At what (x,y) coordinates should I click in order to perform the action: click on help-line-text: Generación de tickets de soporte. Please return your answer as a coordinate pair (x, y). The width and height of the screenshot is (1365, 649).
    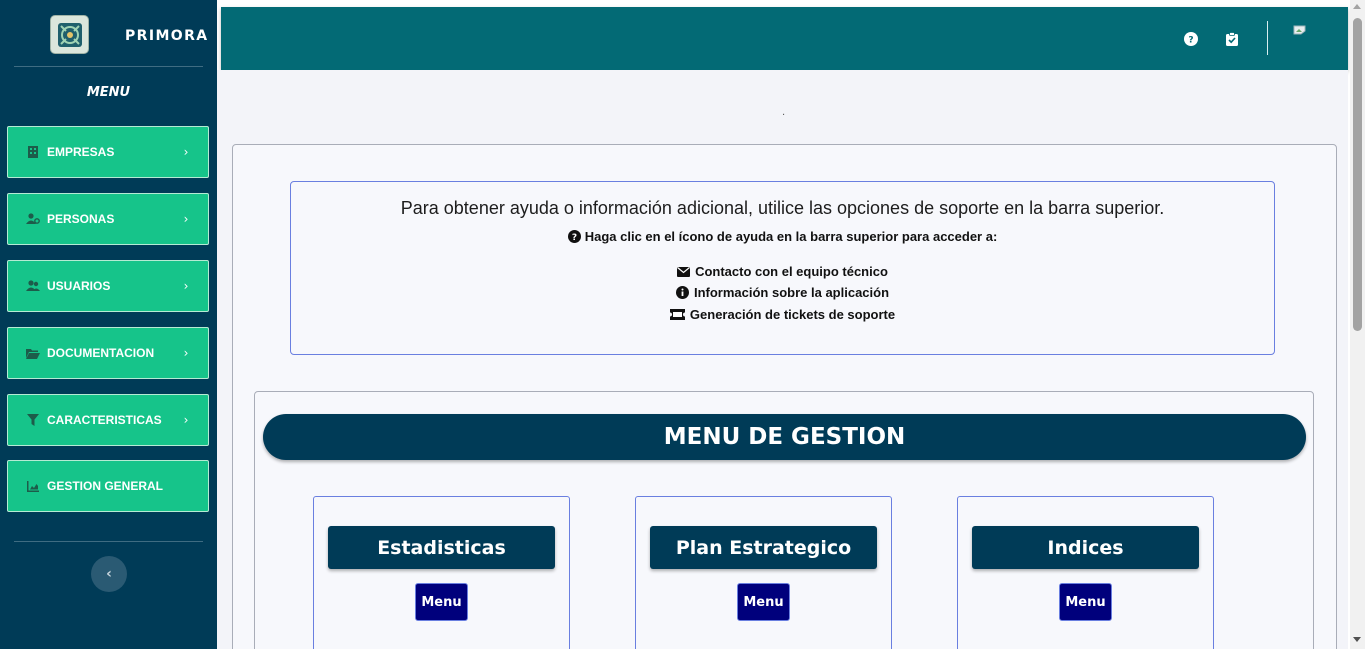
    Looking at the image, I should click on (792, 314).